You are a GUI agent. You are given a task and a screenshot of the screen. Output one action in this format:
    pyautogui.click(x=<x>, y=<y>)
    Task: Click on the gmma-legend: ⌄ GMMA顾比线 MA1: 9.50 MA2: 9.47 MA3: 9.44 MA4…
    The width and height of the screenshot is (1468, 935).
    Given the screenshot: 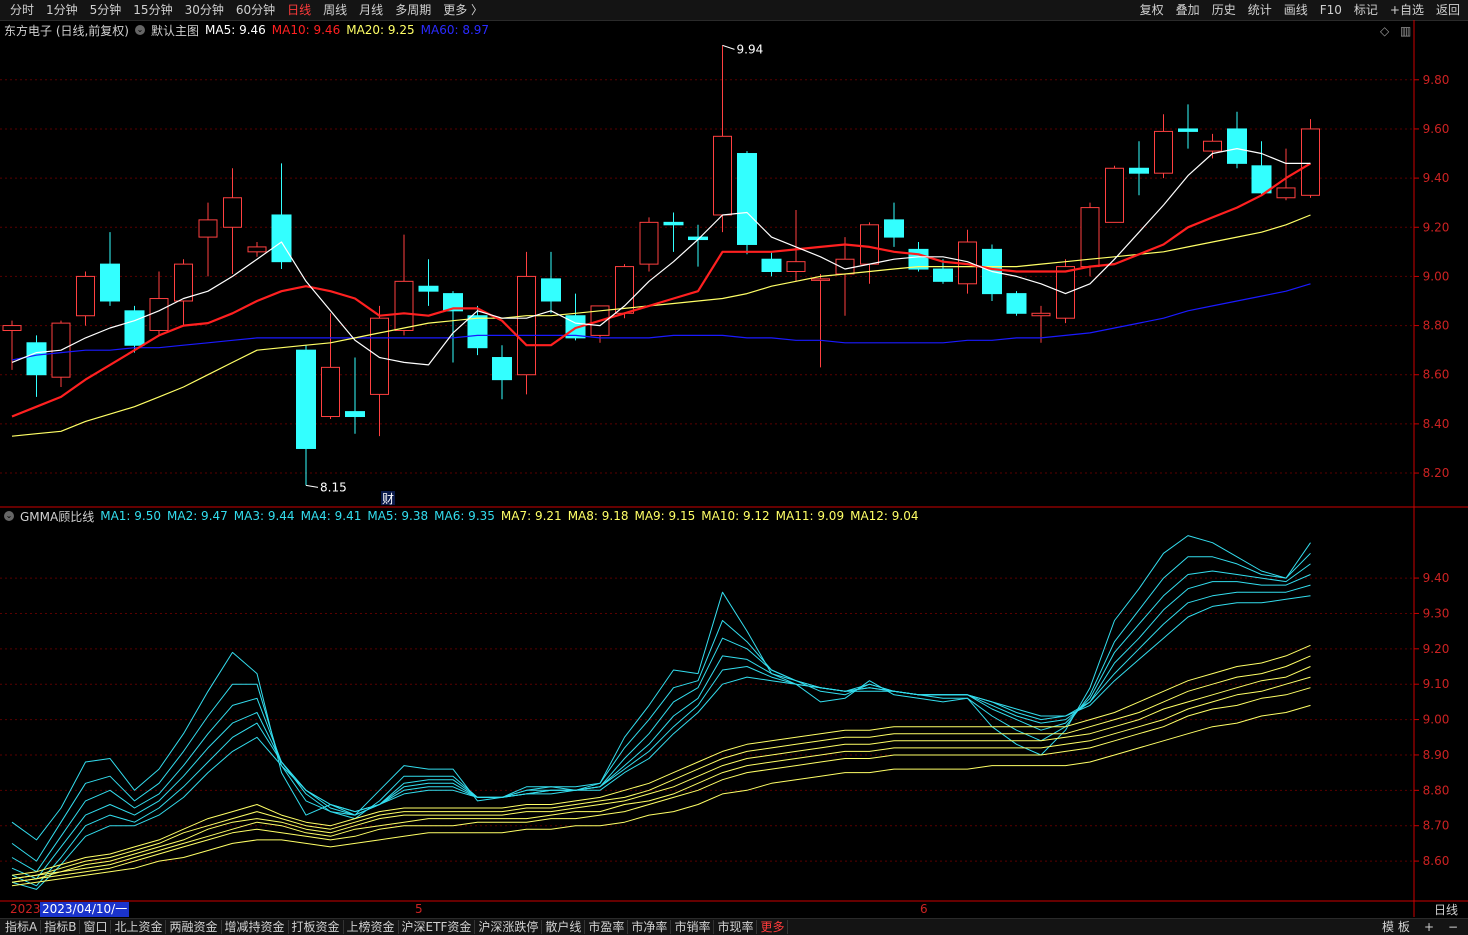 What is the action you would take?
    pyautogui.click(x=461, y=516)
    